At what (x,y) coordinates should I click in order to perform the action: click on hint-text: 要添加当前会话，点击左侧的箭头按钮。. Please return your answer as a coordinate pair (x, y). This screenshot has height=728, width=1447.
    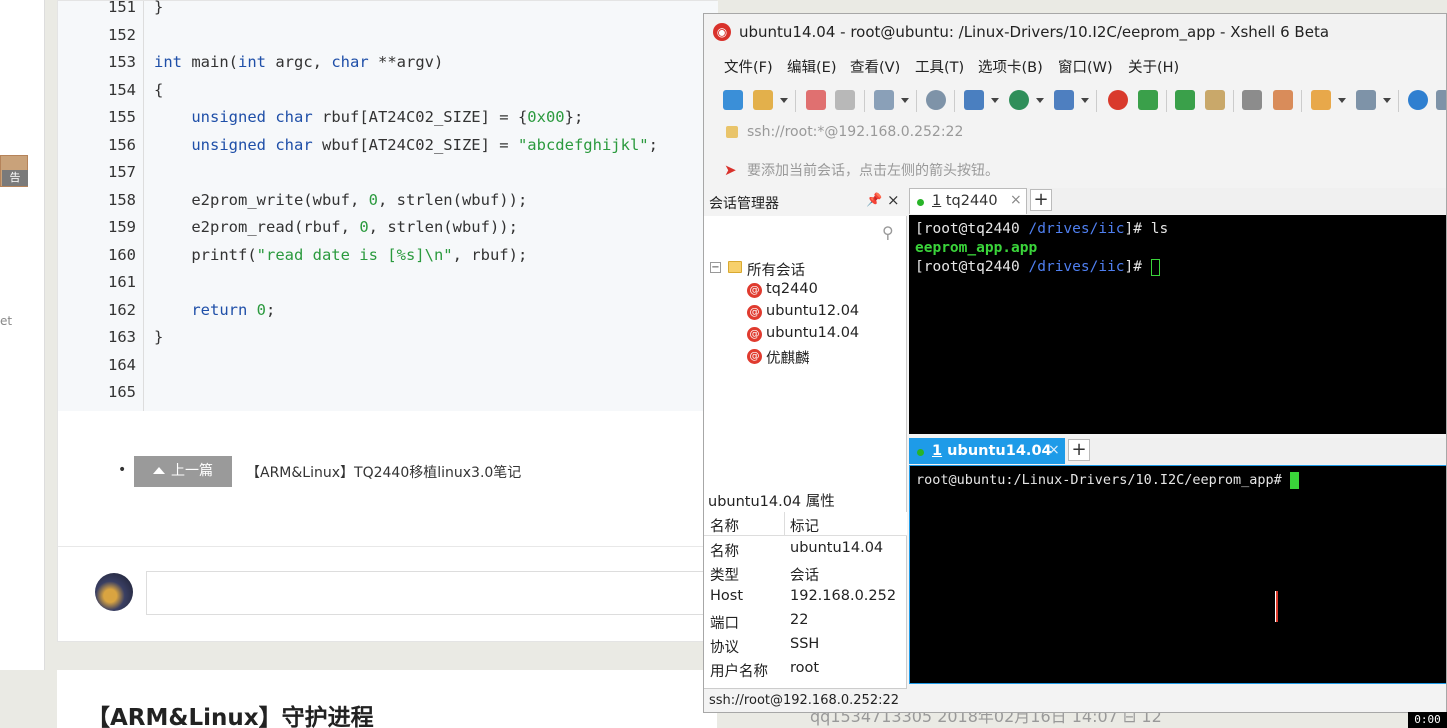
    Looking at the image, I should click on (873, 171).